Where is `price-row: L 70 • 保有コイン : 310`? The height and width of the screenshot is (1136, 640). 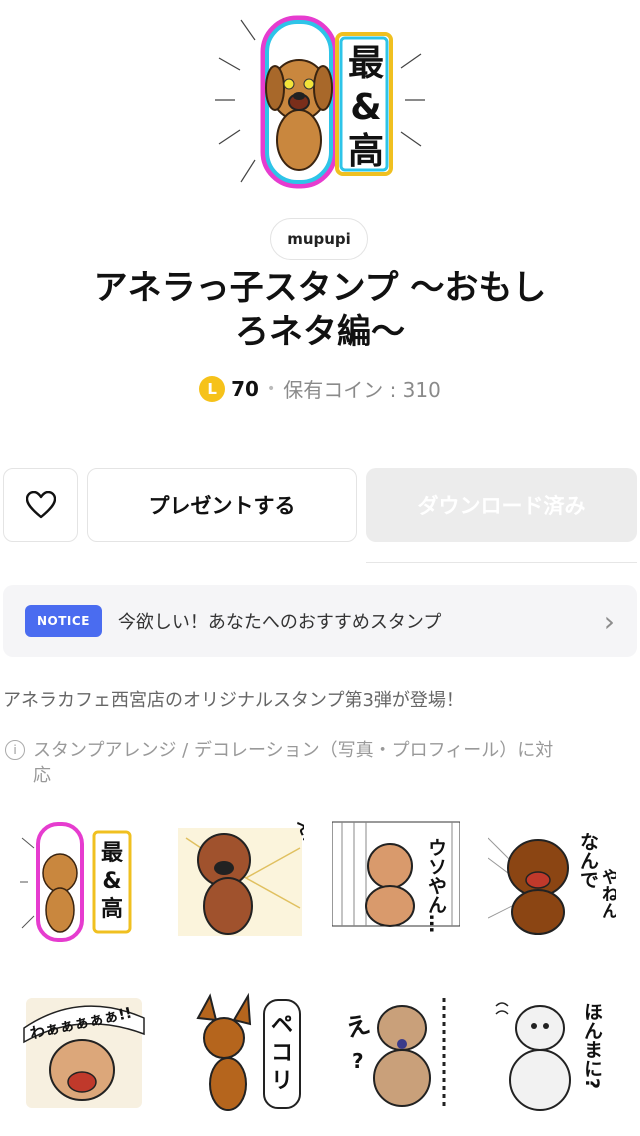 price-row: L 70 • 保有コイン : 310 is located at coordinates (320, 388).